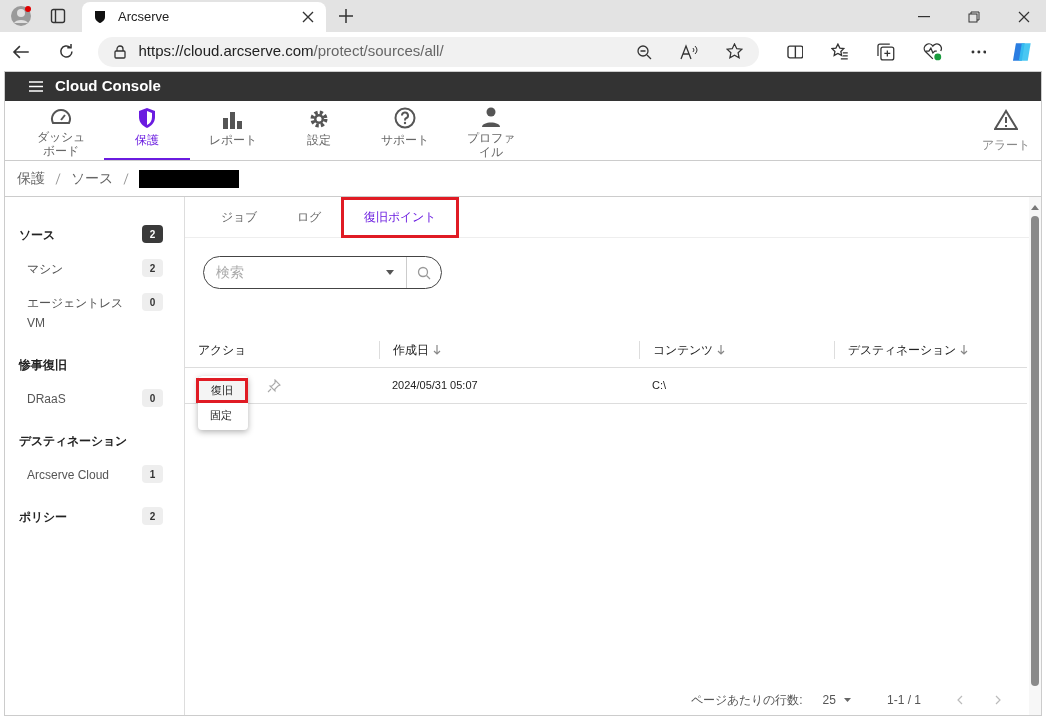 This screenshot has width=1046, height=716. I want to click on new-tab-icon, so click(346, 16).